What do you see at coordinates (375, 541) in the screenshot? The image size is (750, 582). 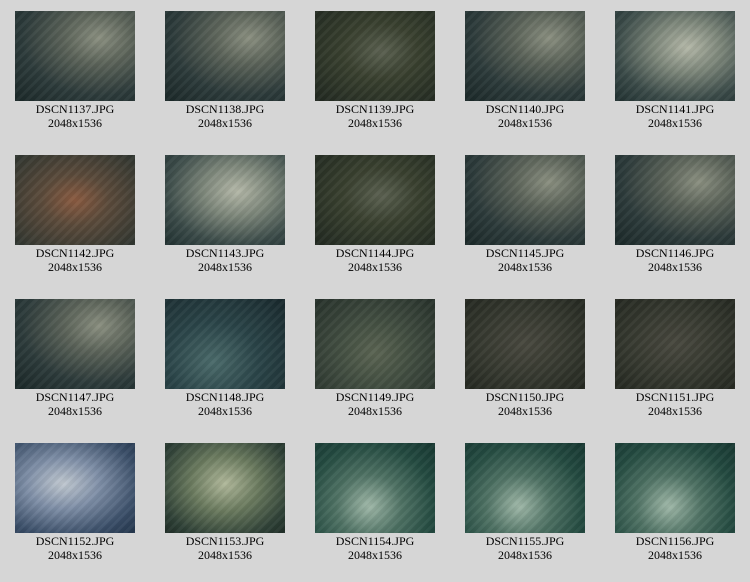 I see `thumbnail-filename: DSCN1154.JPG` at bounding box center [375, 541].